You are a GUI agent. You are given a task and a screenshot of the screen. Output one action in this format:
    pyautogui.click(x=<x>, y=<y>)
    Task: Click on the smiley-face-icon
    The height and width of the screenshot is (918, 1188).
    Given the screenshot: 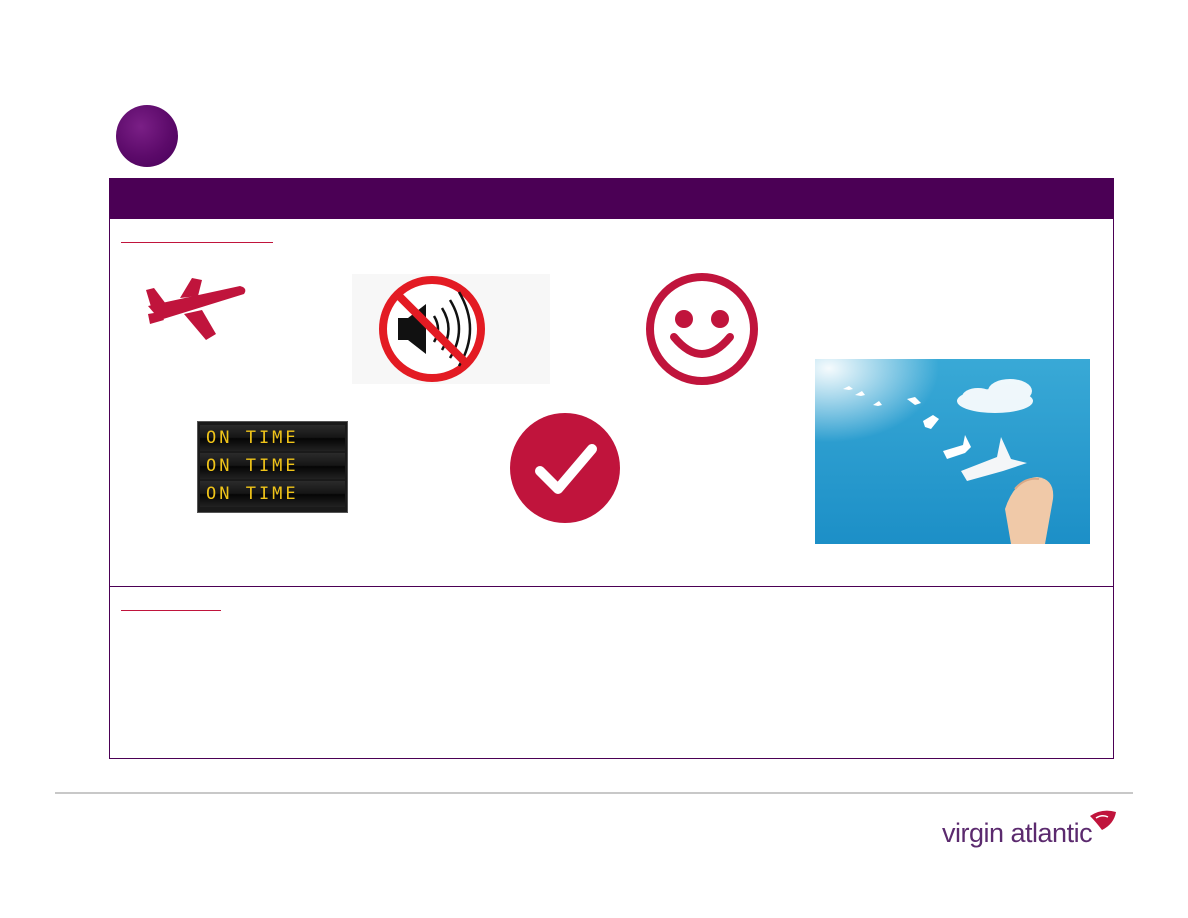 What is the action you would take?
    pyautogui.click(x=702, y=329)
    